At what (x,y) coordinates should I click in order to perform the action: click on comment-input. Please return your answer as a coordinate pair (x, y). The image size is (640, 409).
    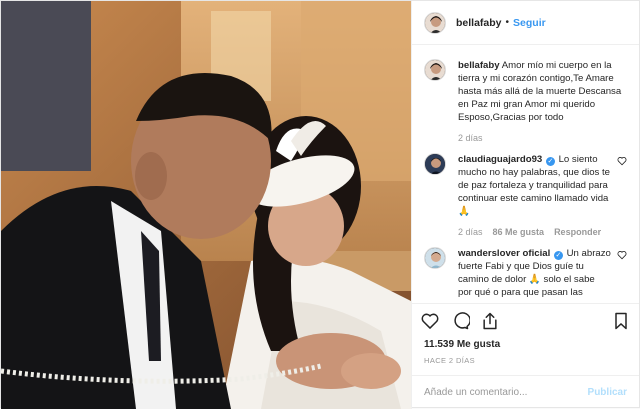
    Looking at the image, I should click on (506, 392).